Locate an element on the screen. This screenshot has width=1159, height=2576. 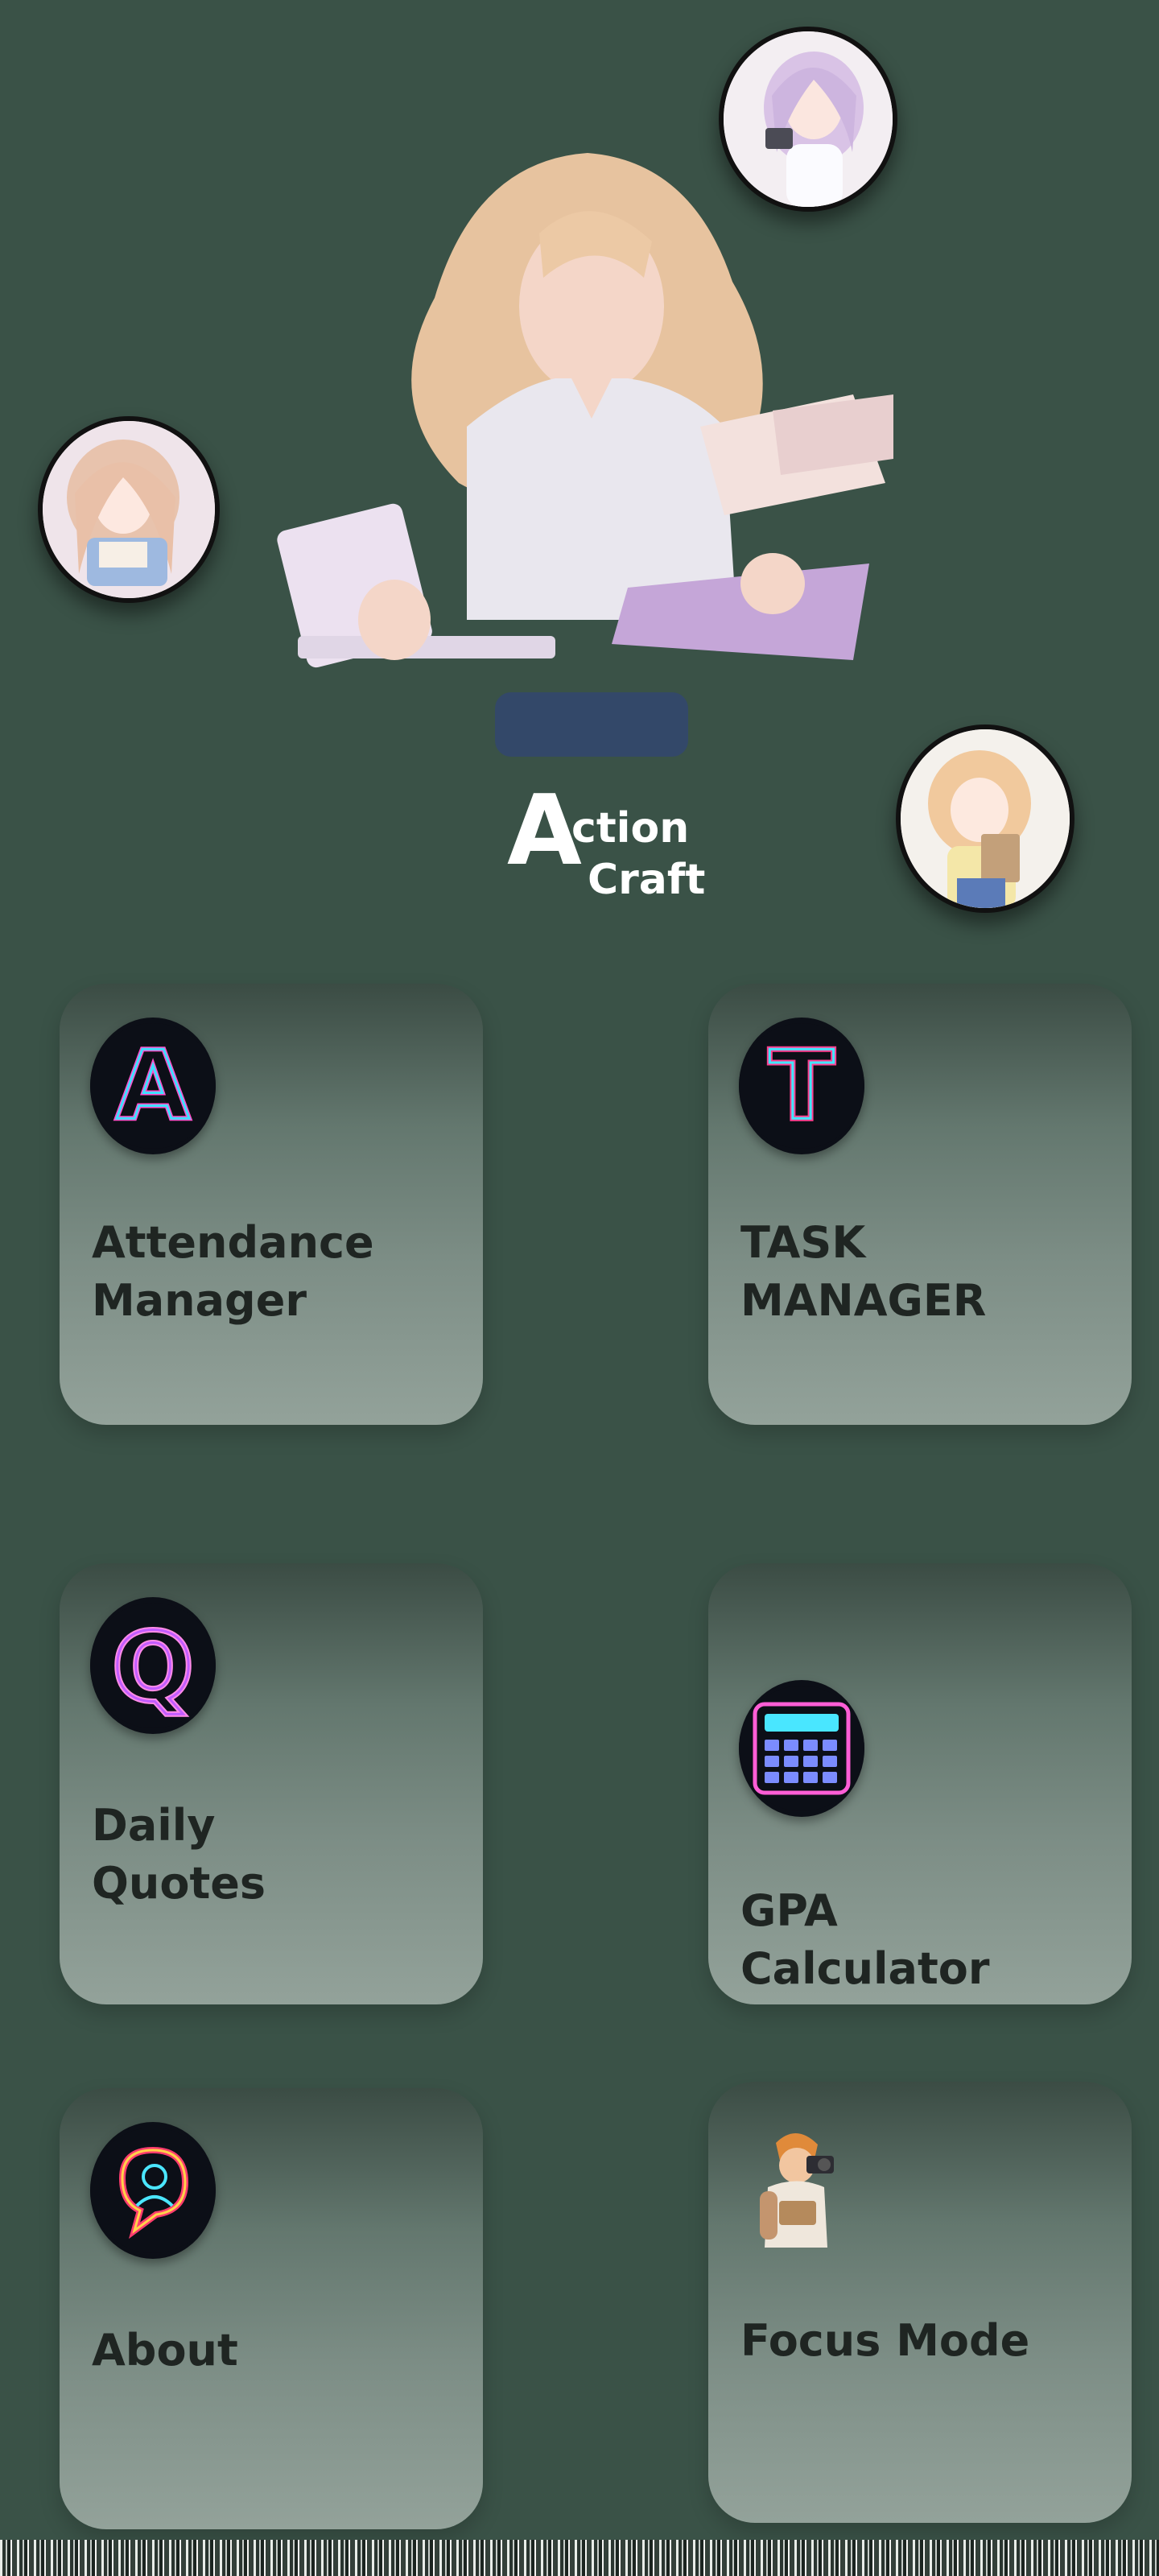
card-gpa-calculator: GPA Calculator is located at coordinates (920, 1783).